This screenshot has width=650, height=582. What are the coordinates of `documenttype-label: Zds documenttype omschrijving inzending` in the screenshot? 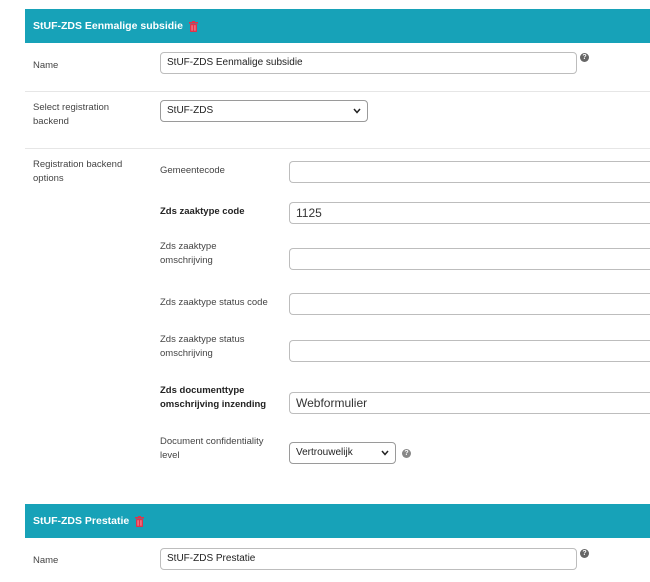 It's located at (213, 397).